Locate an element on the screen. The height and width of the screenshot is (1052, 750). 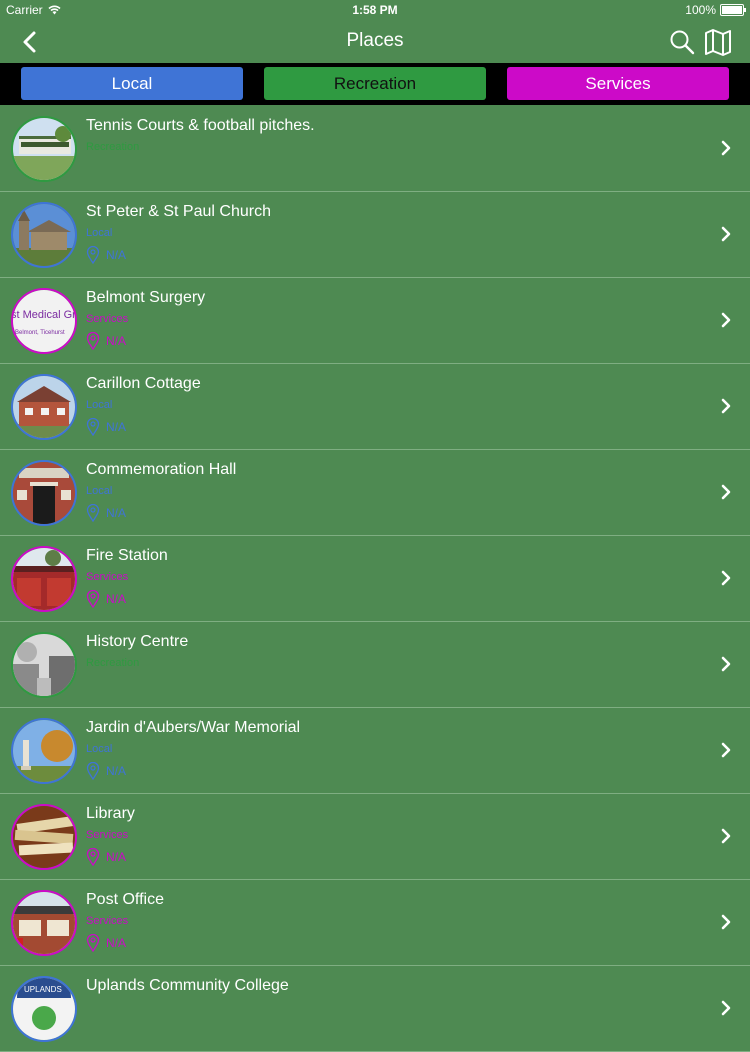
place-title: St Peter & St Paul Church is located at coordinates (178, 211).